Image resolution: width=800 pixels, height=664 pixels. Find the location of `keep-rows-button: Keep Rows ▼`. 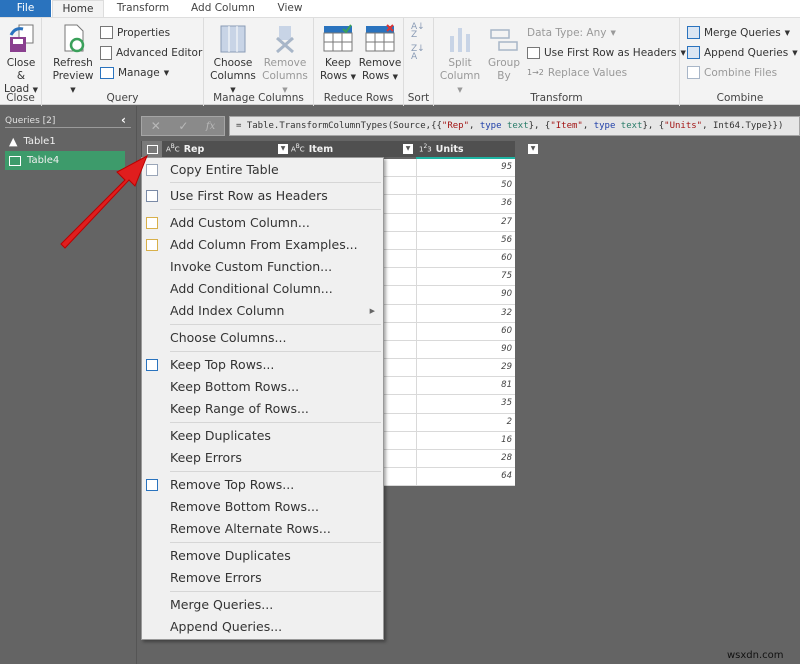

keep-rows-button: Keep Rows ▼ is located at coordinates (338, 53).